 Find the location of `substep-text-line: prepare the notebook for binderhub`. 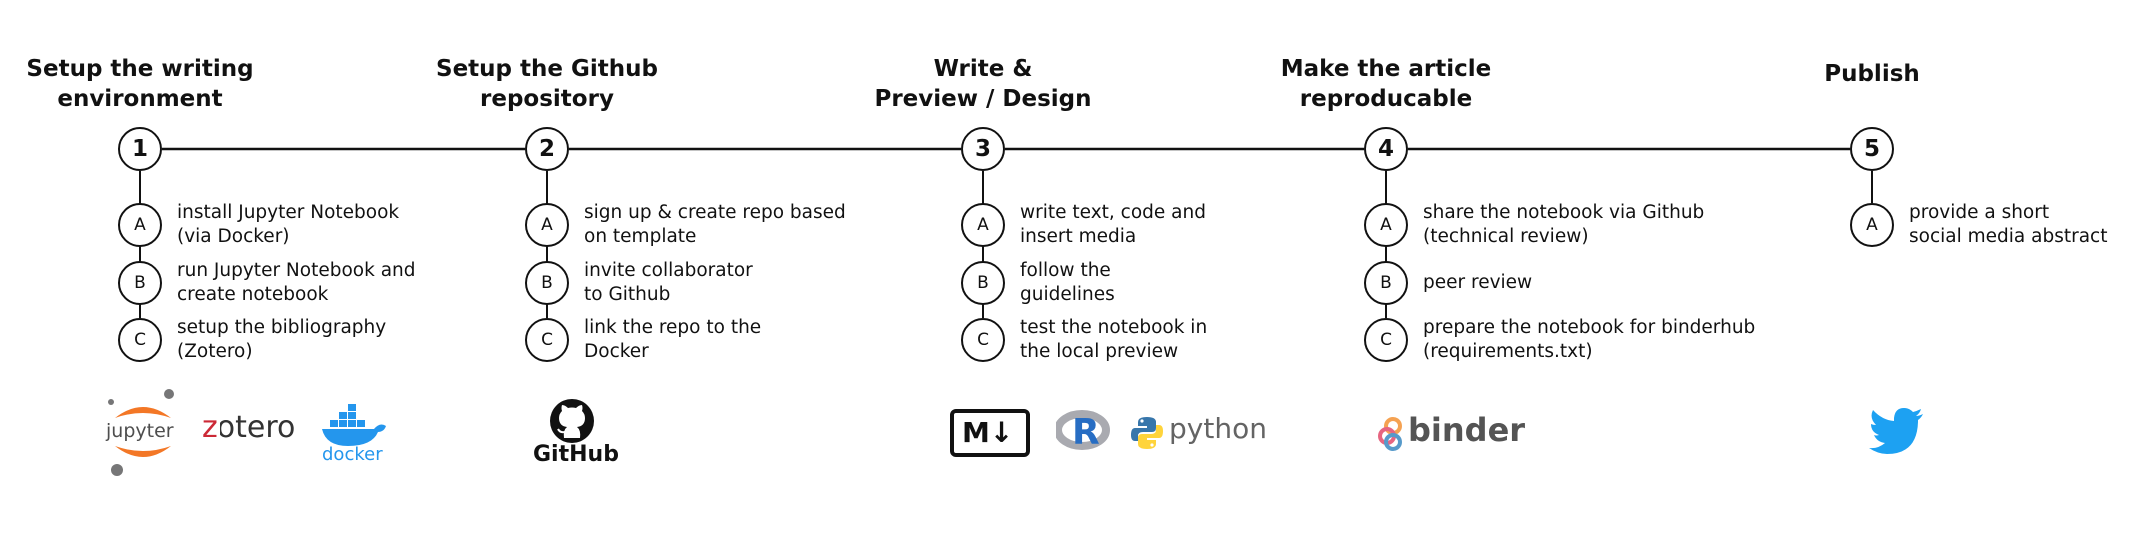

substep-text-line: prepare the notebook for binderhub is located at coordinates (1589, 327).